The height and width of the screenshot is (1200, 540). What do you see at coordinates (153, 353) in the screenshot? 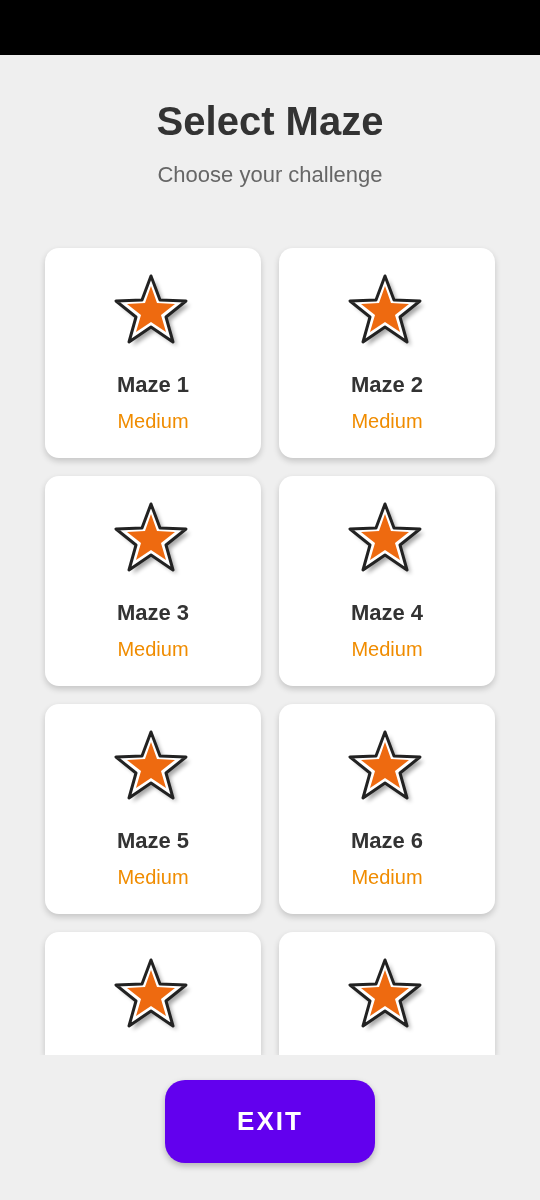
I see `maze-card: Maze 1 Medium` at bounding box center [153, 353].